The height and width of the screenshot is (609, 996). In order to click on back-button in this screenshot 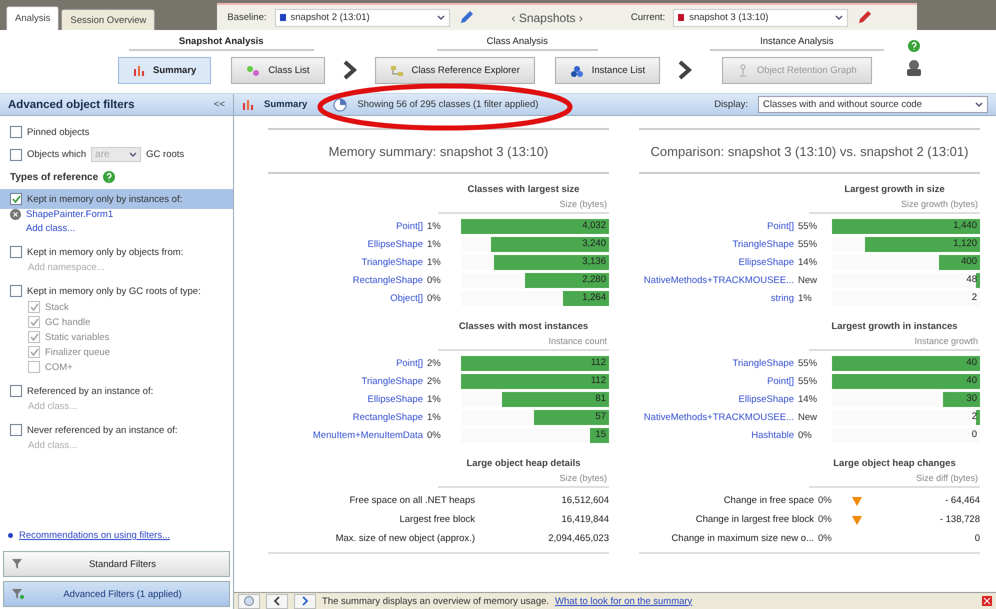, I will do `click(277, 601)`.